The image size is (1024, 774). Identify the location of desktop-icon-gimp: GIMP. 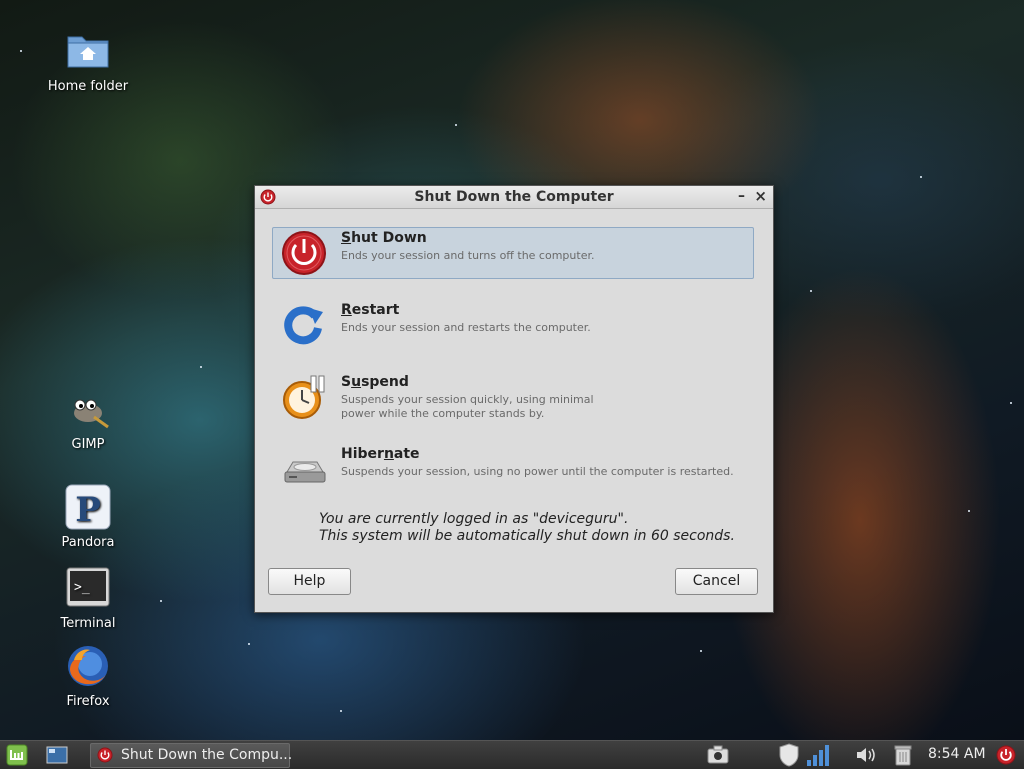
(88, 418).